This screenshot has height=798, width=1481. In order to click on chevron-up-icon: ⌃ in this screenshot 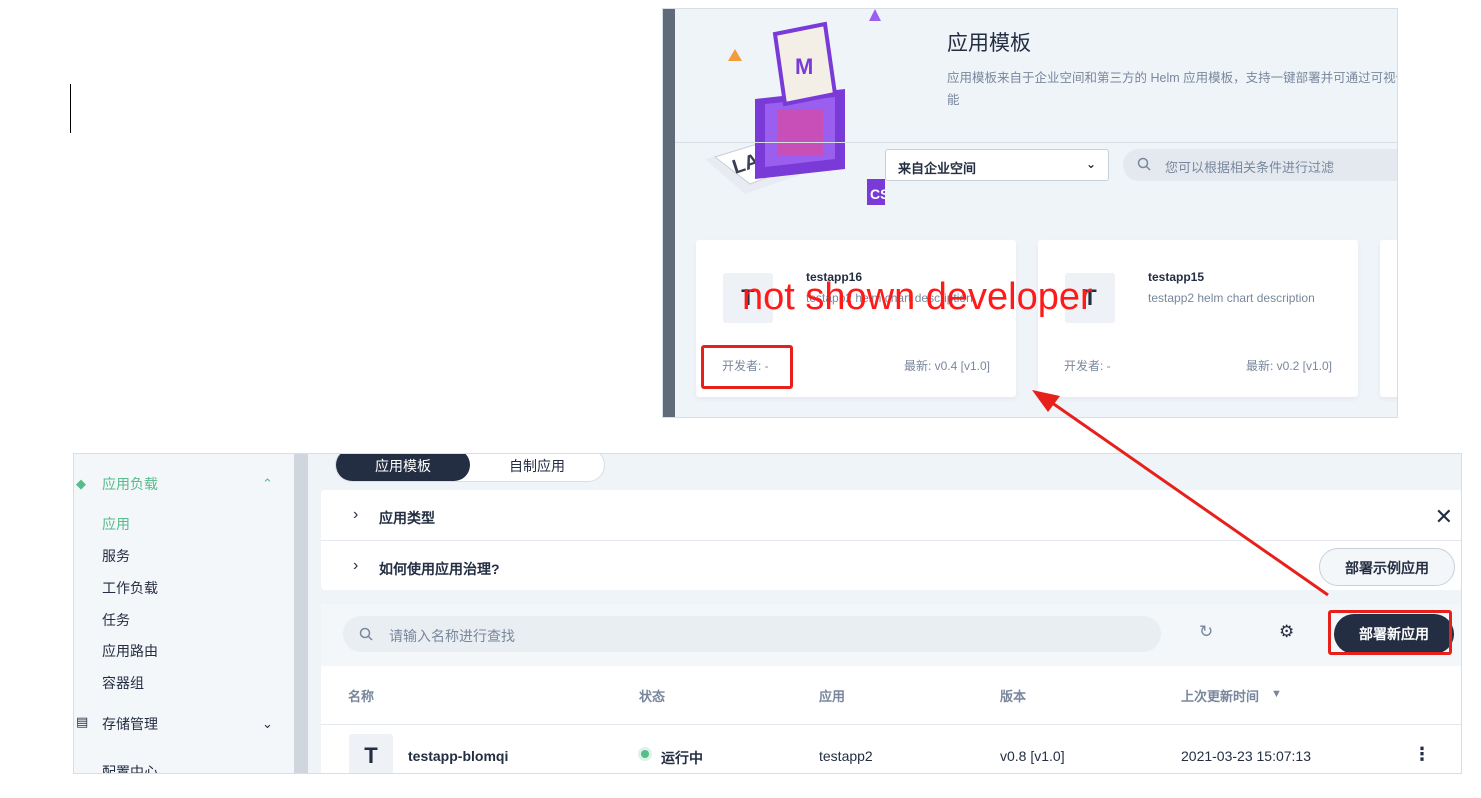, I will do `click(267, 484)`.